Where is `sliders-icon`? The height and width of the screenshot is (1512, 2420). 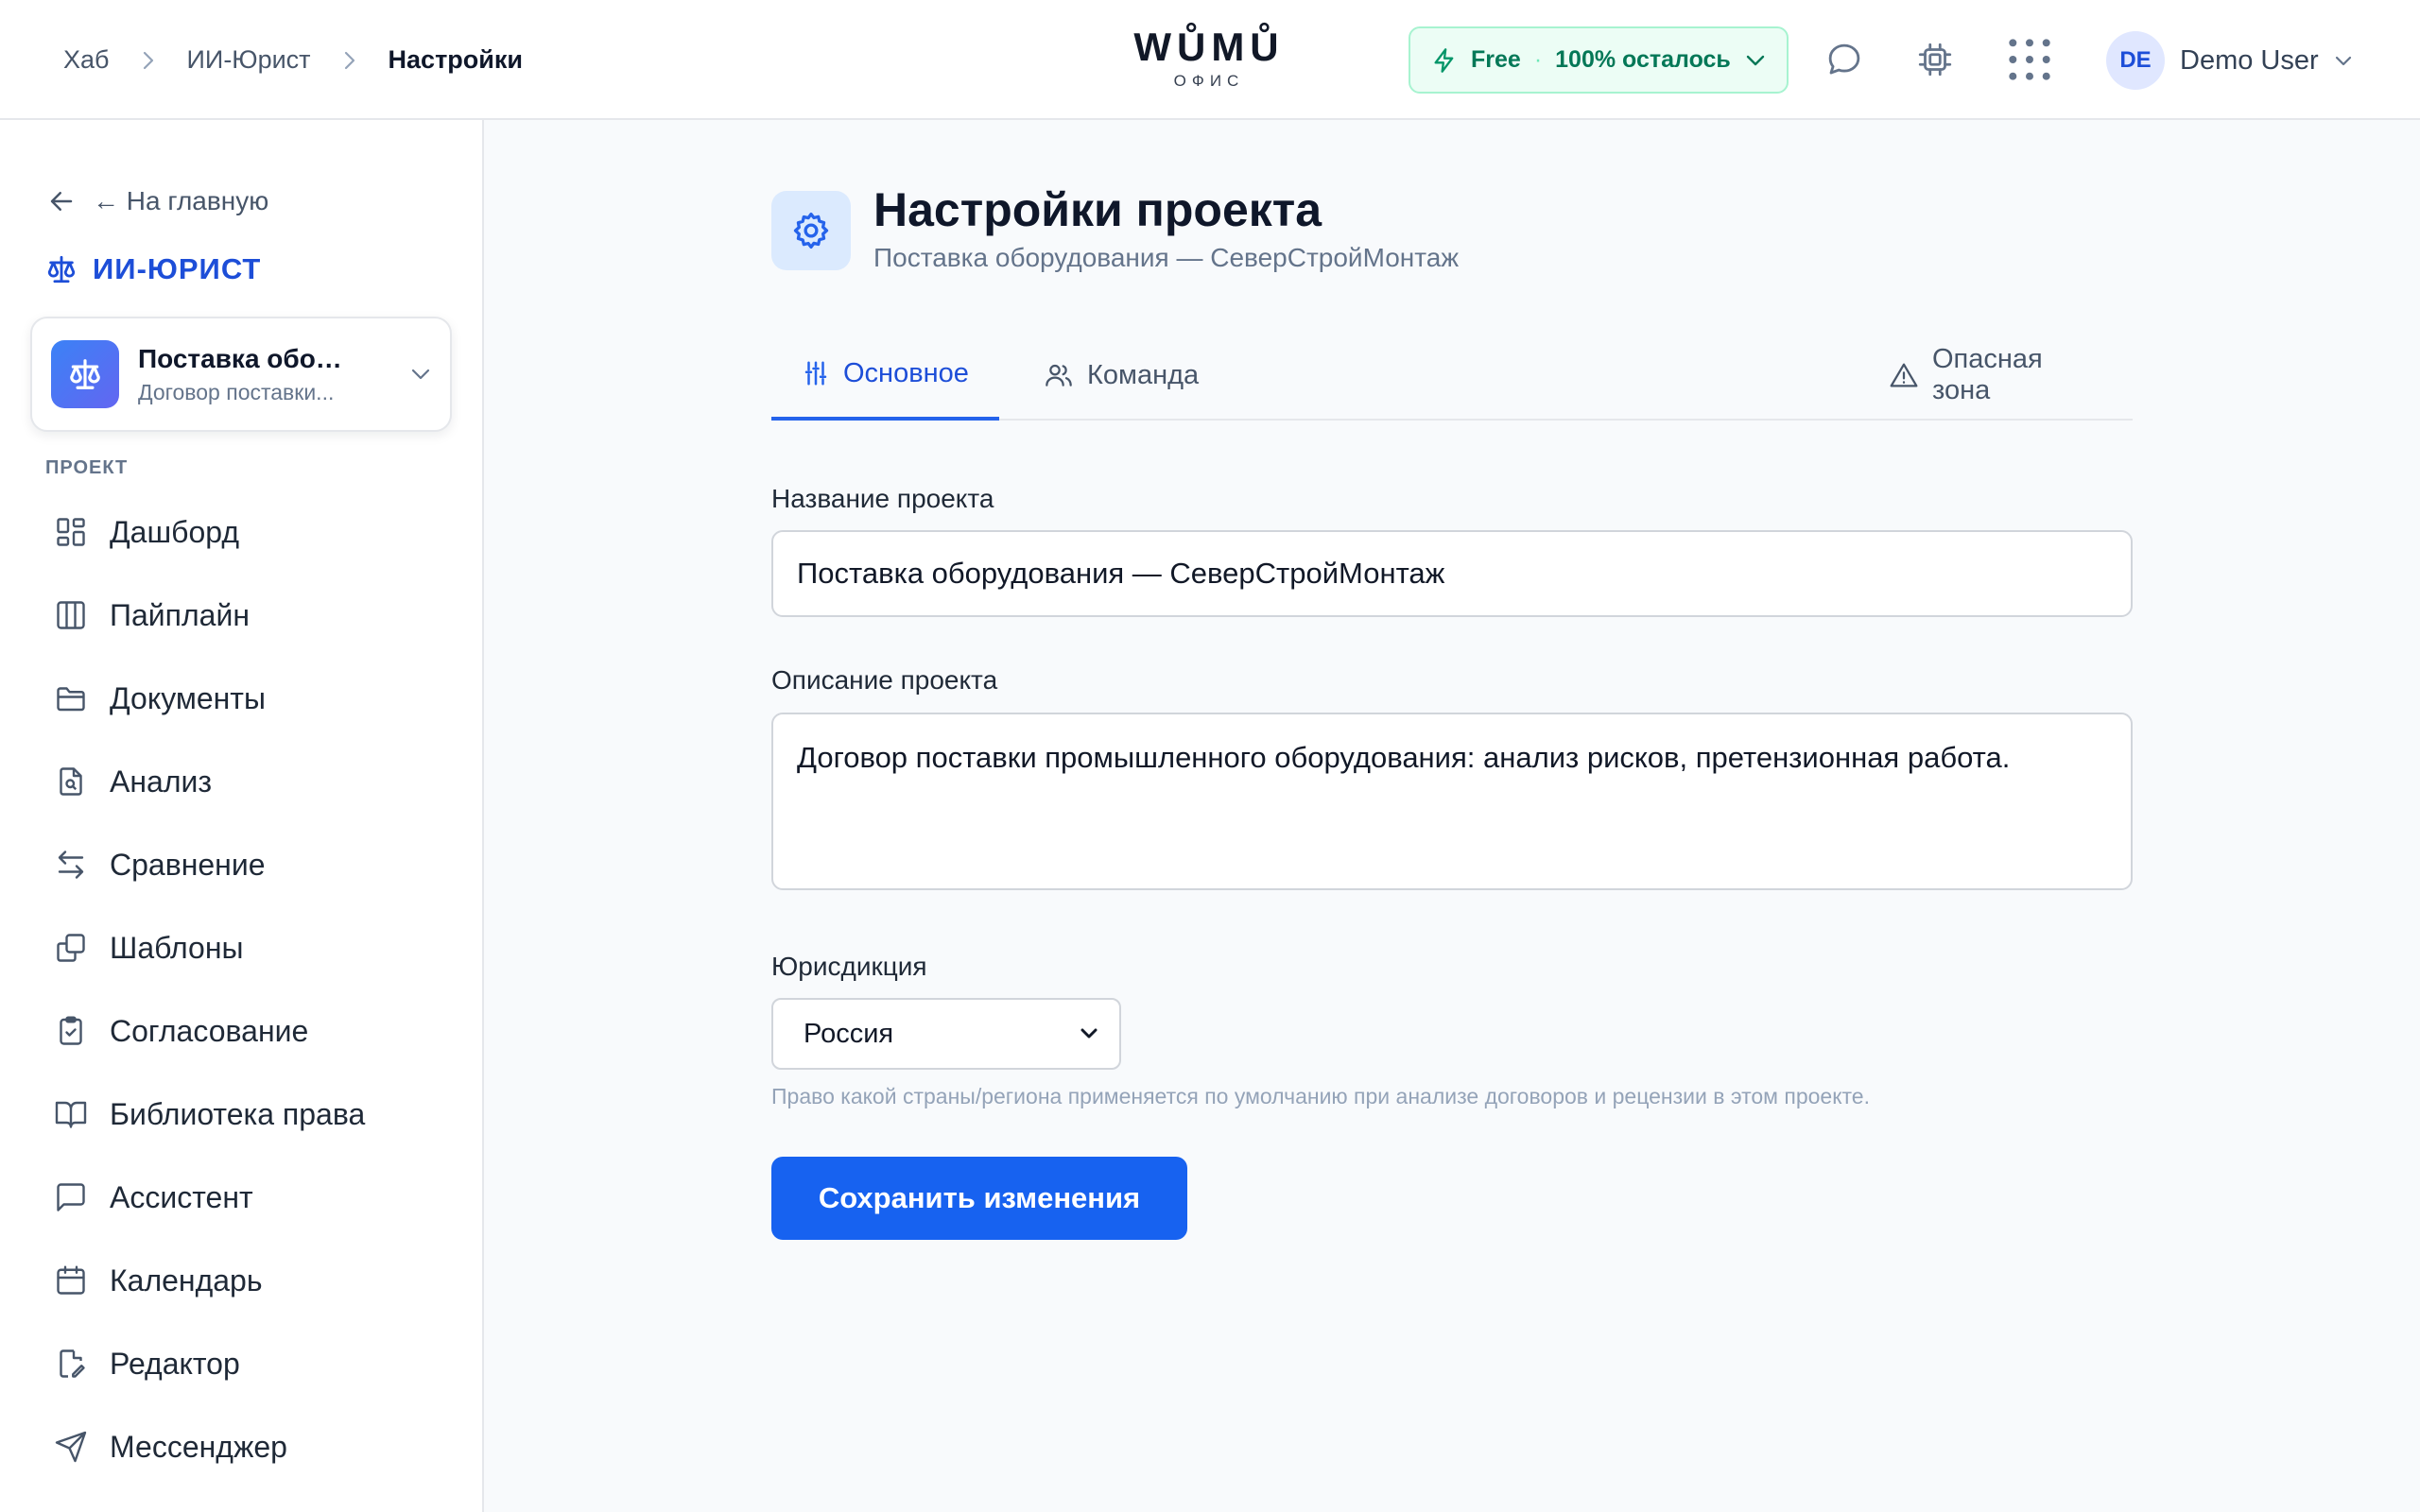
sliders-icon is located at coordinates (816, 373).